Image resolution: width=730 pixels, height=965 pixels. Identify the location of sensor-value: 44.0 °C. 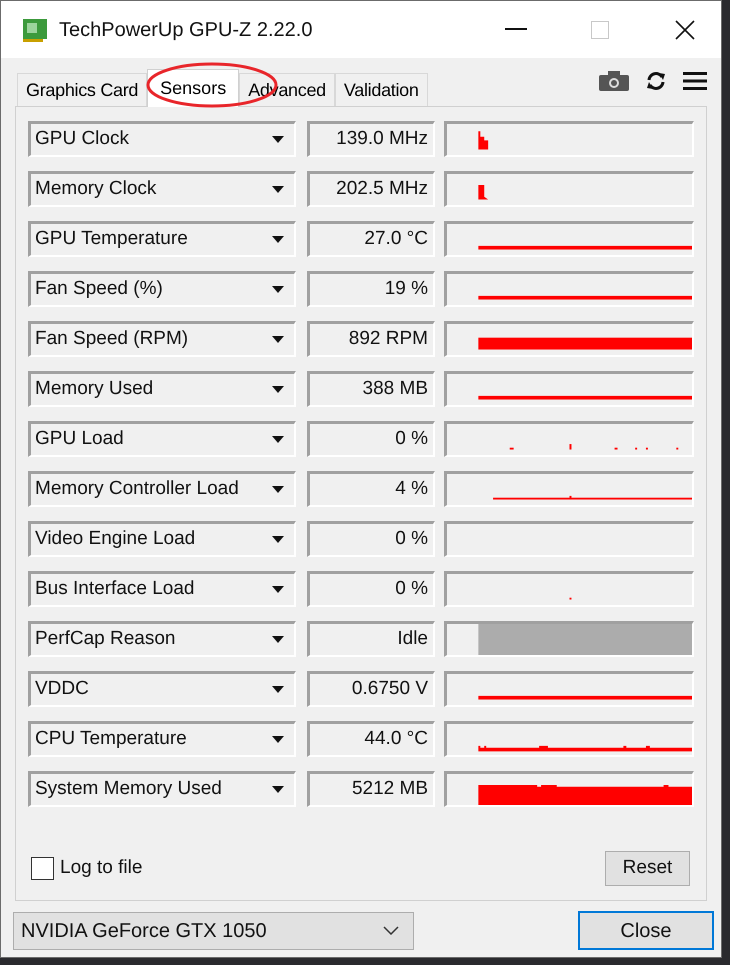
(370, 739).